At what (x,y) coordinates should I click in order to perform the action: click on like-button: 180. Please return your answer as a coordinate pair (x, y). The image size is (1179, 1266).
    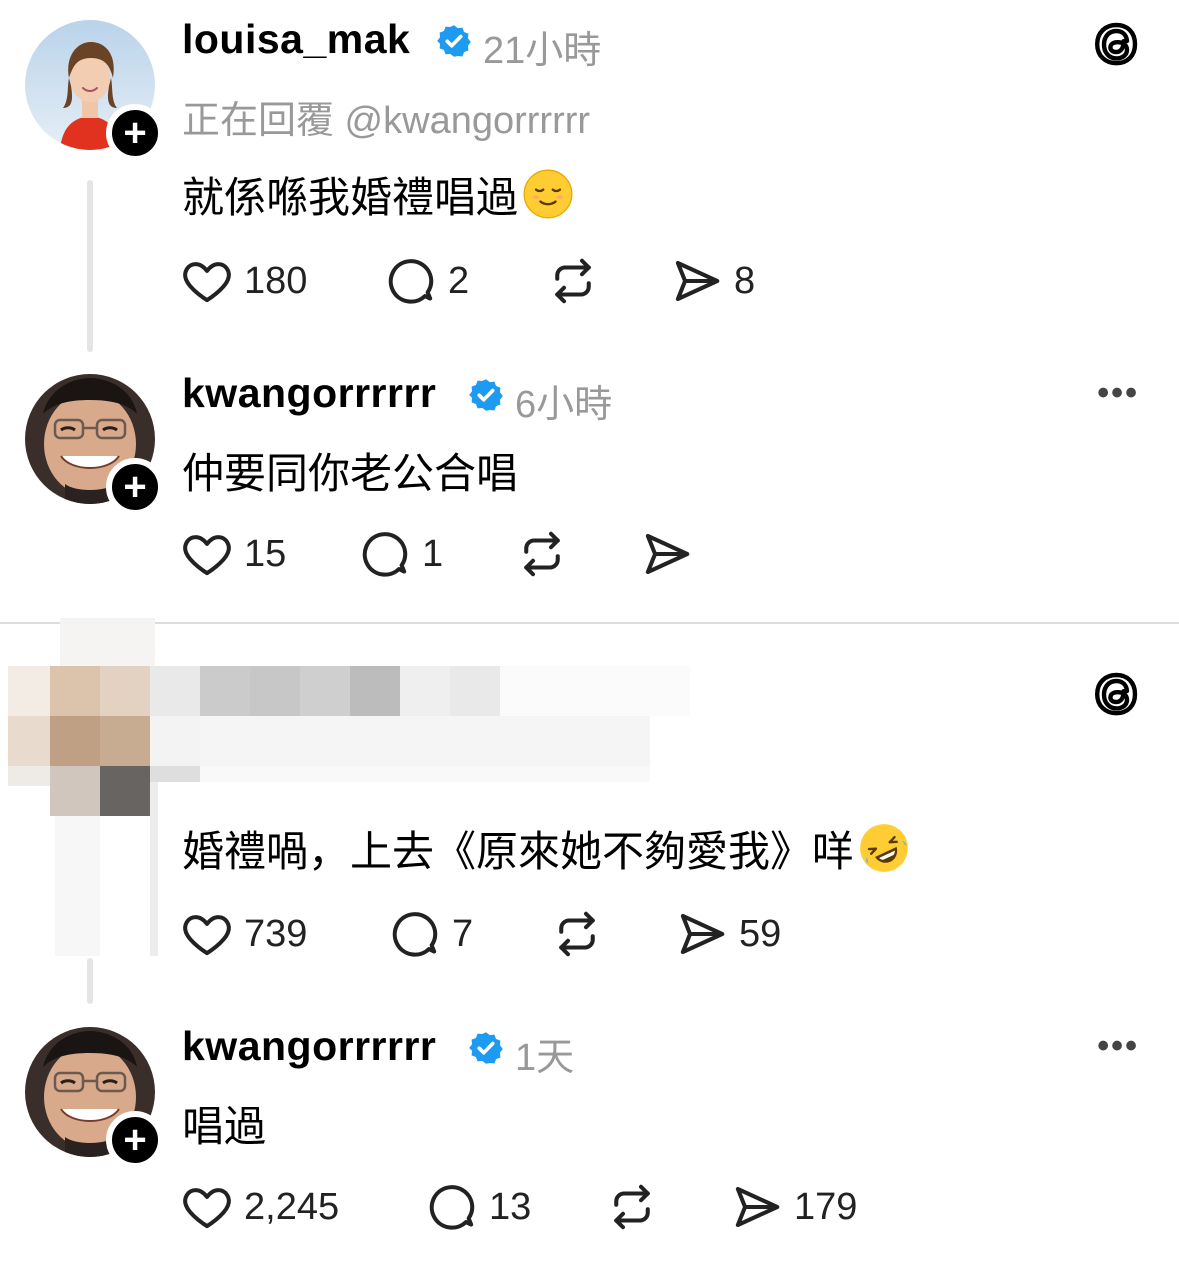
    Looking at the image, I should click on (243, 281).